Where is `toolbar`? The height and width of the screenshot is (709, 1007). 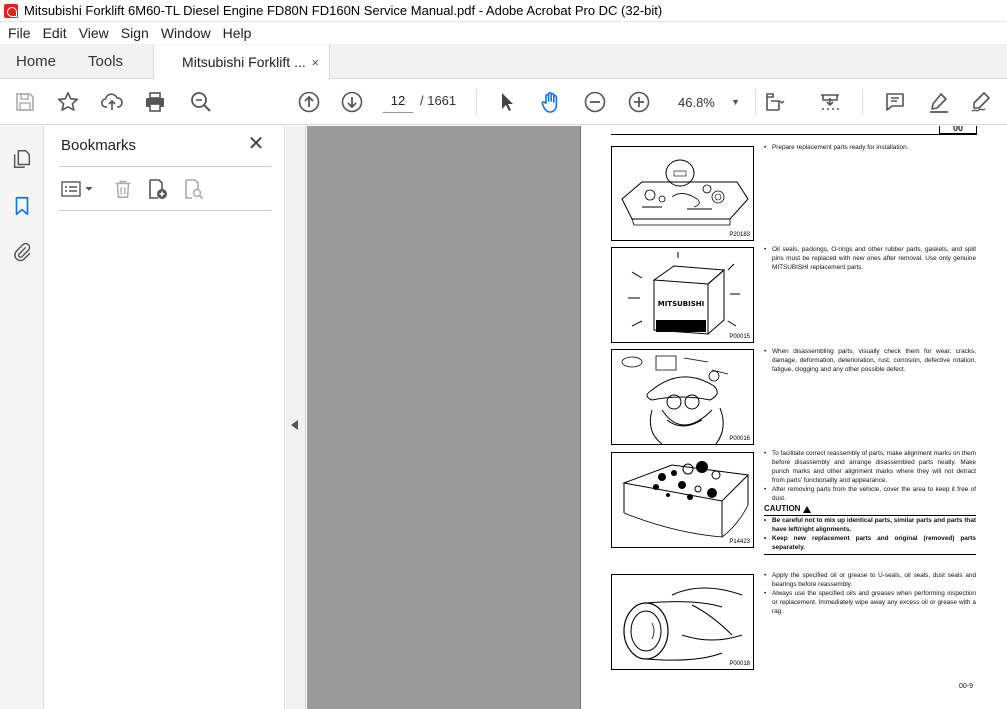 toolbar is located at coordinates (503, 102).